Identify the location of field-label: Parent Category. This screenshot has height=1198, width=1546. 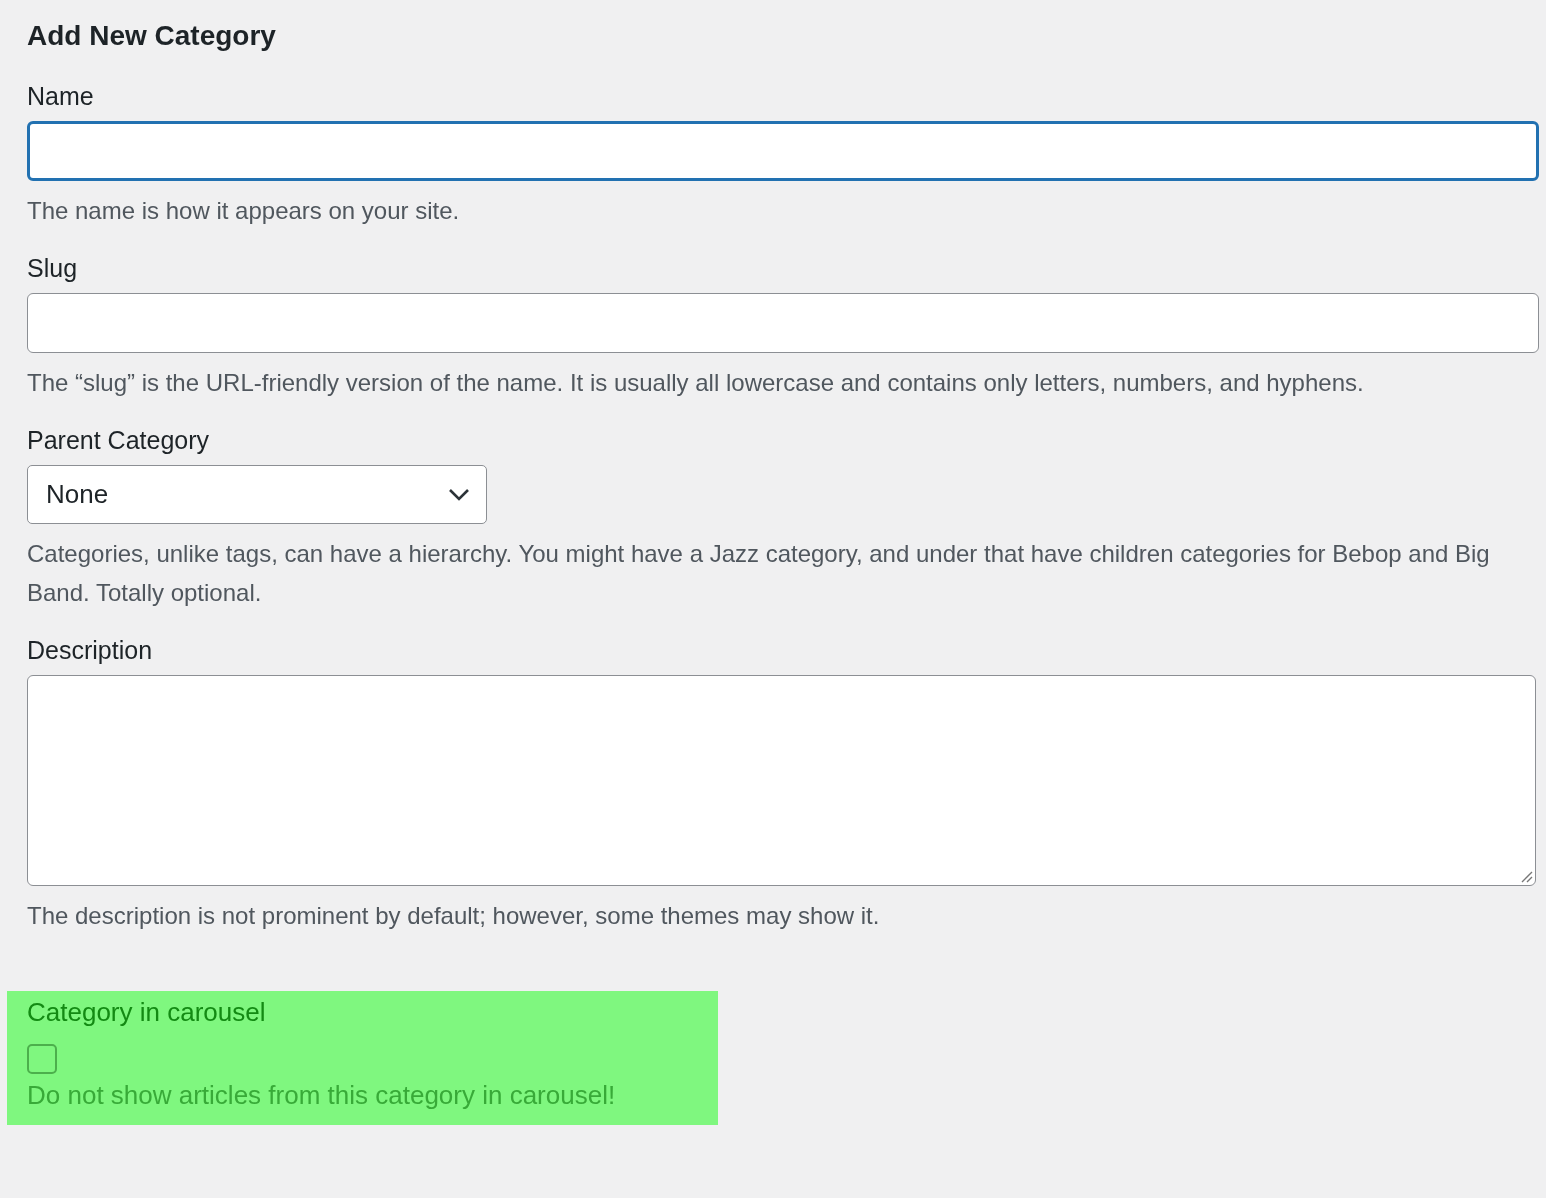
(118, 440).